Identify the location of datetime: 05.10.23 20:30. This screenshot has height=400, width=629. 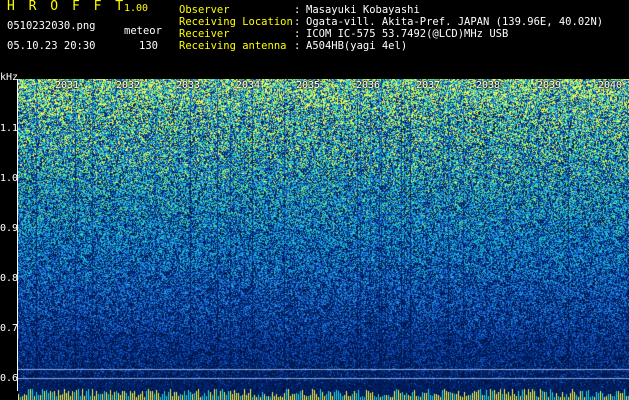
(51, 46).